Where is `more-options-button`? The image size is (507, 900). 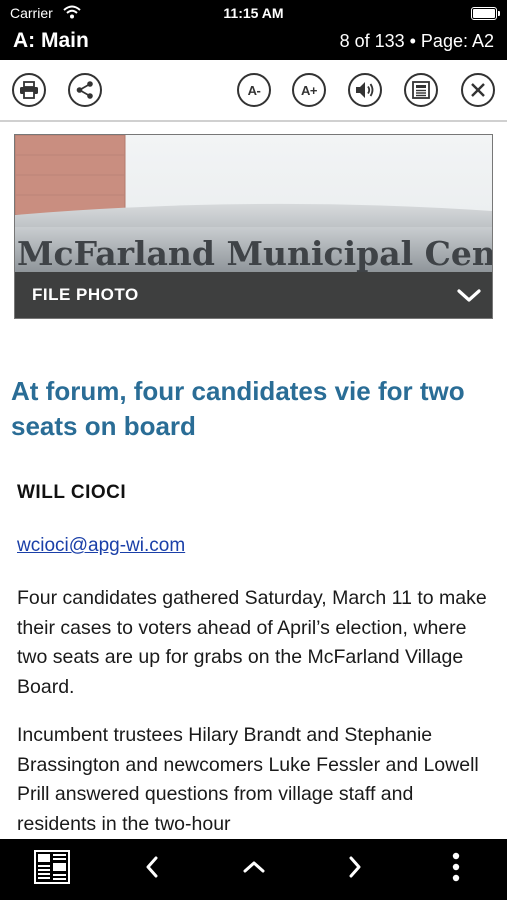
more-options-button is located at coordinates (456, 869).